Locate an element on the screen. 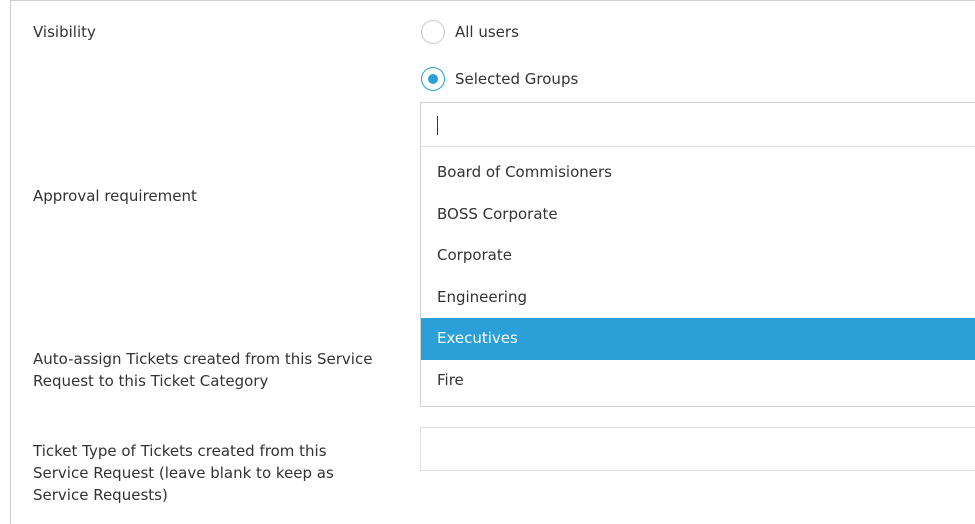 The width and height of the screenshot is (975, 524). radio-all-users: All users is located at coordinates (470, 32).